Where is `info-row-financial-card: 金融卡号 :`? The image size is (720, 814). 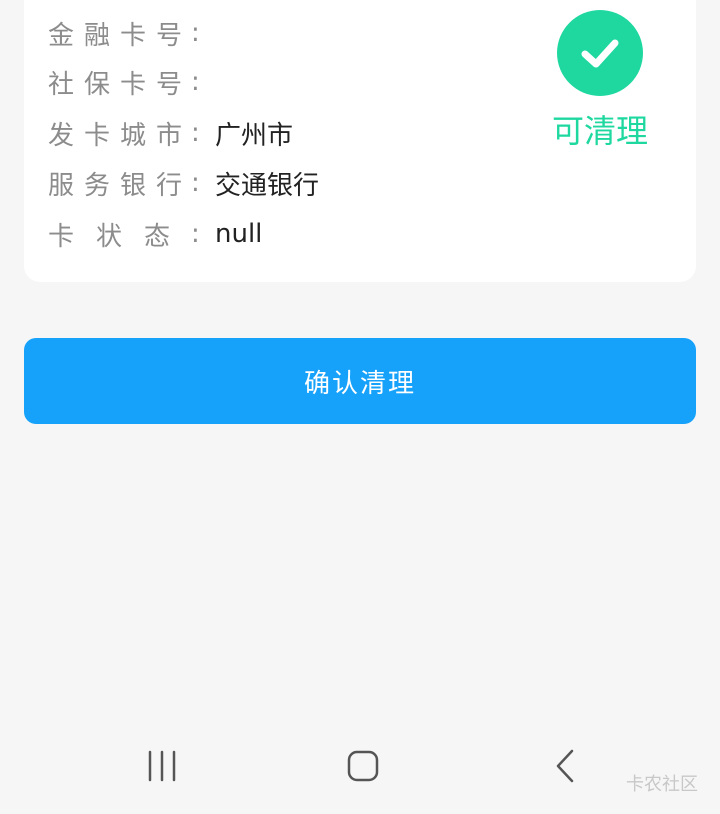 info-row-financial-card: 金融卡号 : is located at coordinates (131, 33).